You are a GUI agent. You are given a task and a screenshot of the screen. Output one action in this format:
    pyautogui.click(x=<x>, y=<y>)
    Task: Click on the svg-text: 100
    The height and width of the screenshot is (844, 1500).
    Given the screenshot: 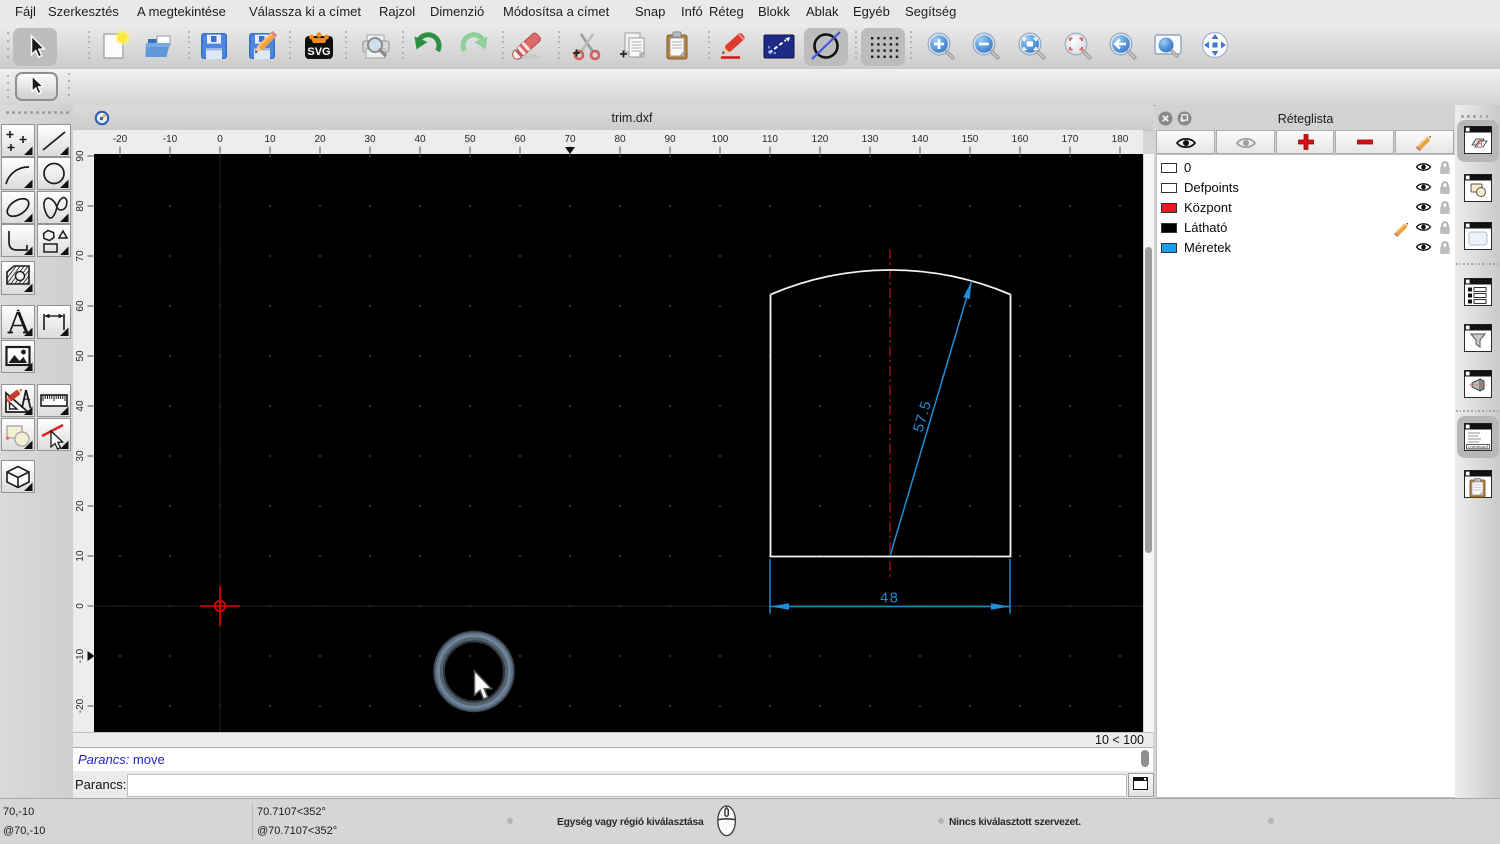 What is the action you would take?
    pyautogui.click(x=720, y=139)
    